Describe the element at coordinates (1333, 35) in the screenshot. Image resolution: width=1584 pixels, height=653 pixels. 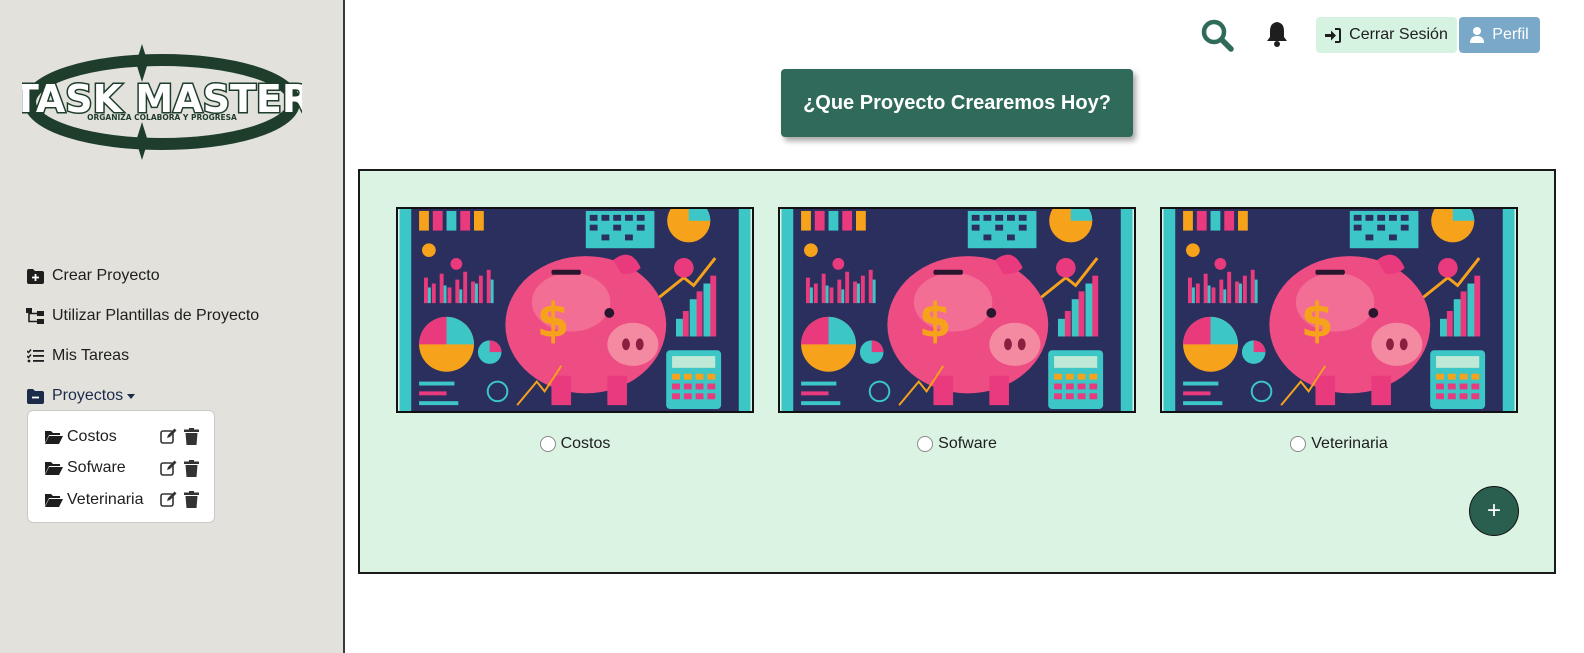
I see `sign-in-icon` at that location.